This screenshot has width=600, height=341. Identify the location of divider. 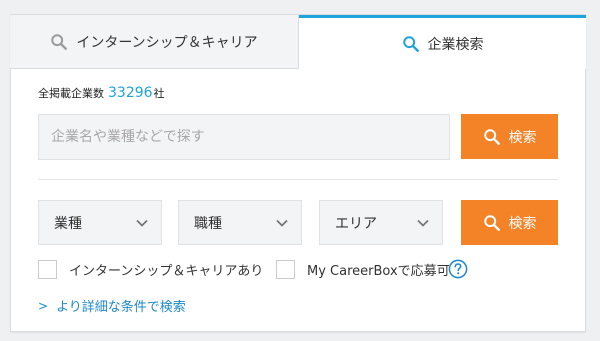
(298, 179).